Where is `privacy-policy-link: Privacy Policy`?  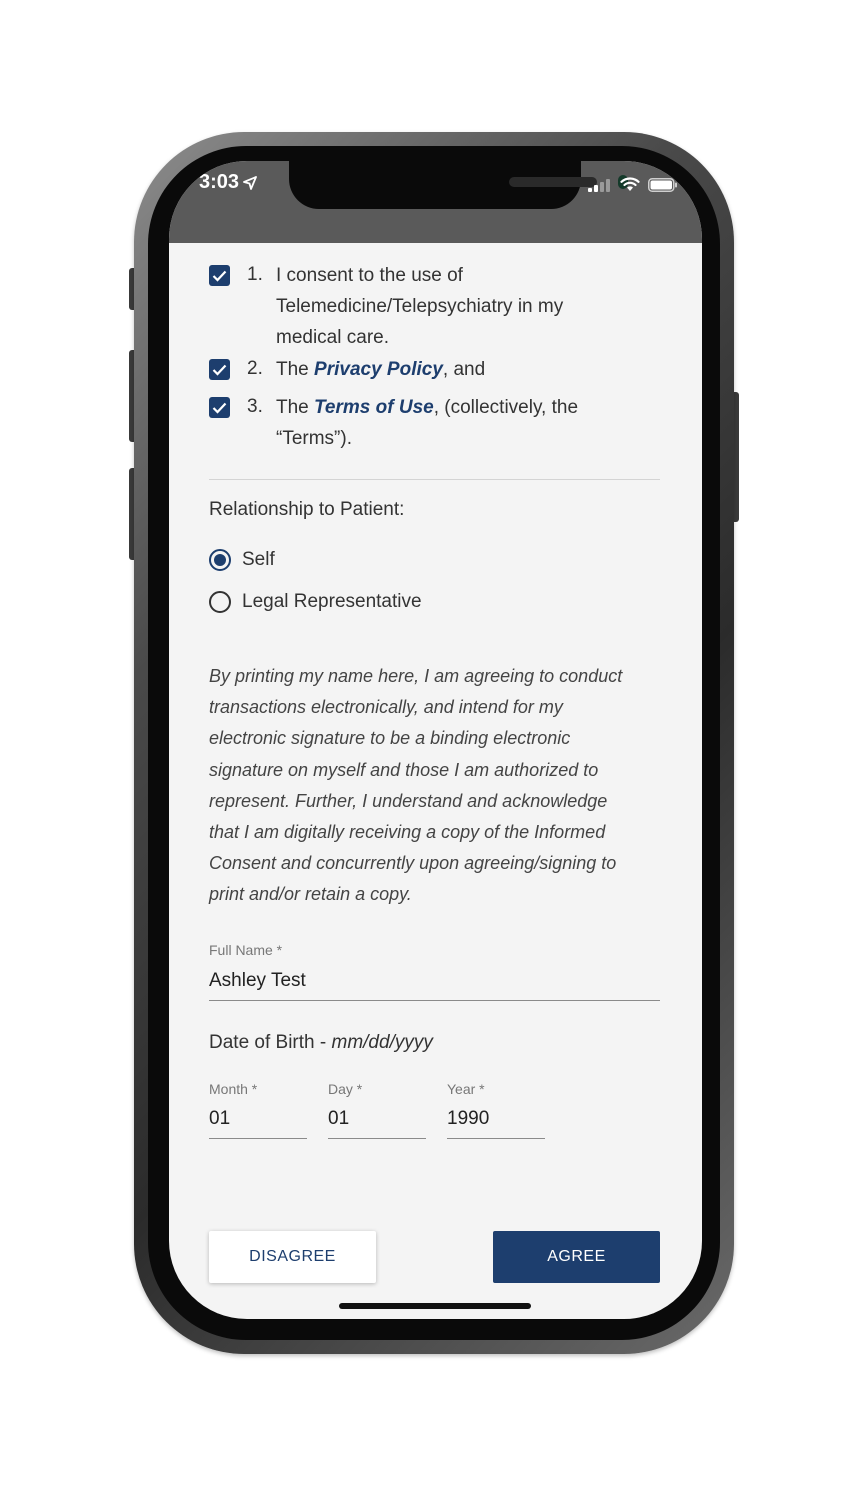 privacy-policy-link: Privacy Policy is located at coordinates (378, 369).